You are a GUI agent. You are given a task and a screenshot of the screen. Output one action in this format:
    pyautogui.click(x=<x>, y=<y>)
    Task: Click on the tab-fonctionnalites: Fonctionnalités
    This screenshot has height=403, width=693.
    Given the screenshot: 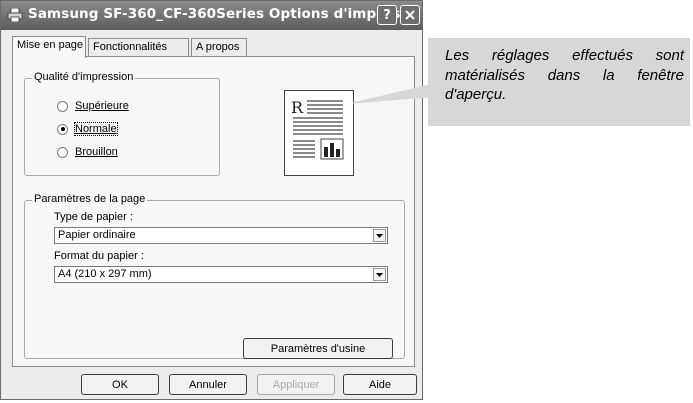 What is the action you would take?
    pyautogui.click(x=138, y=47)
    